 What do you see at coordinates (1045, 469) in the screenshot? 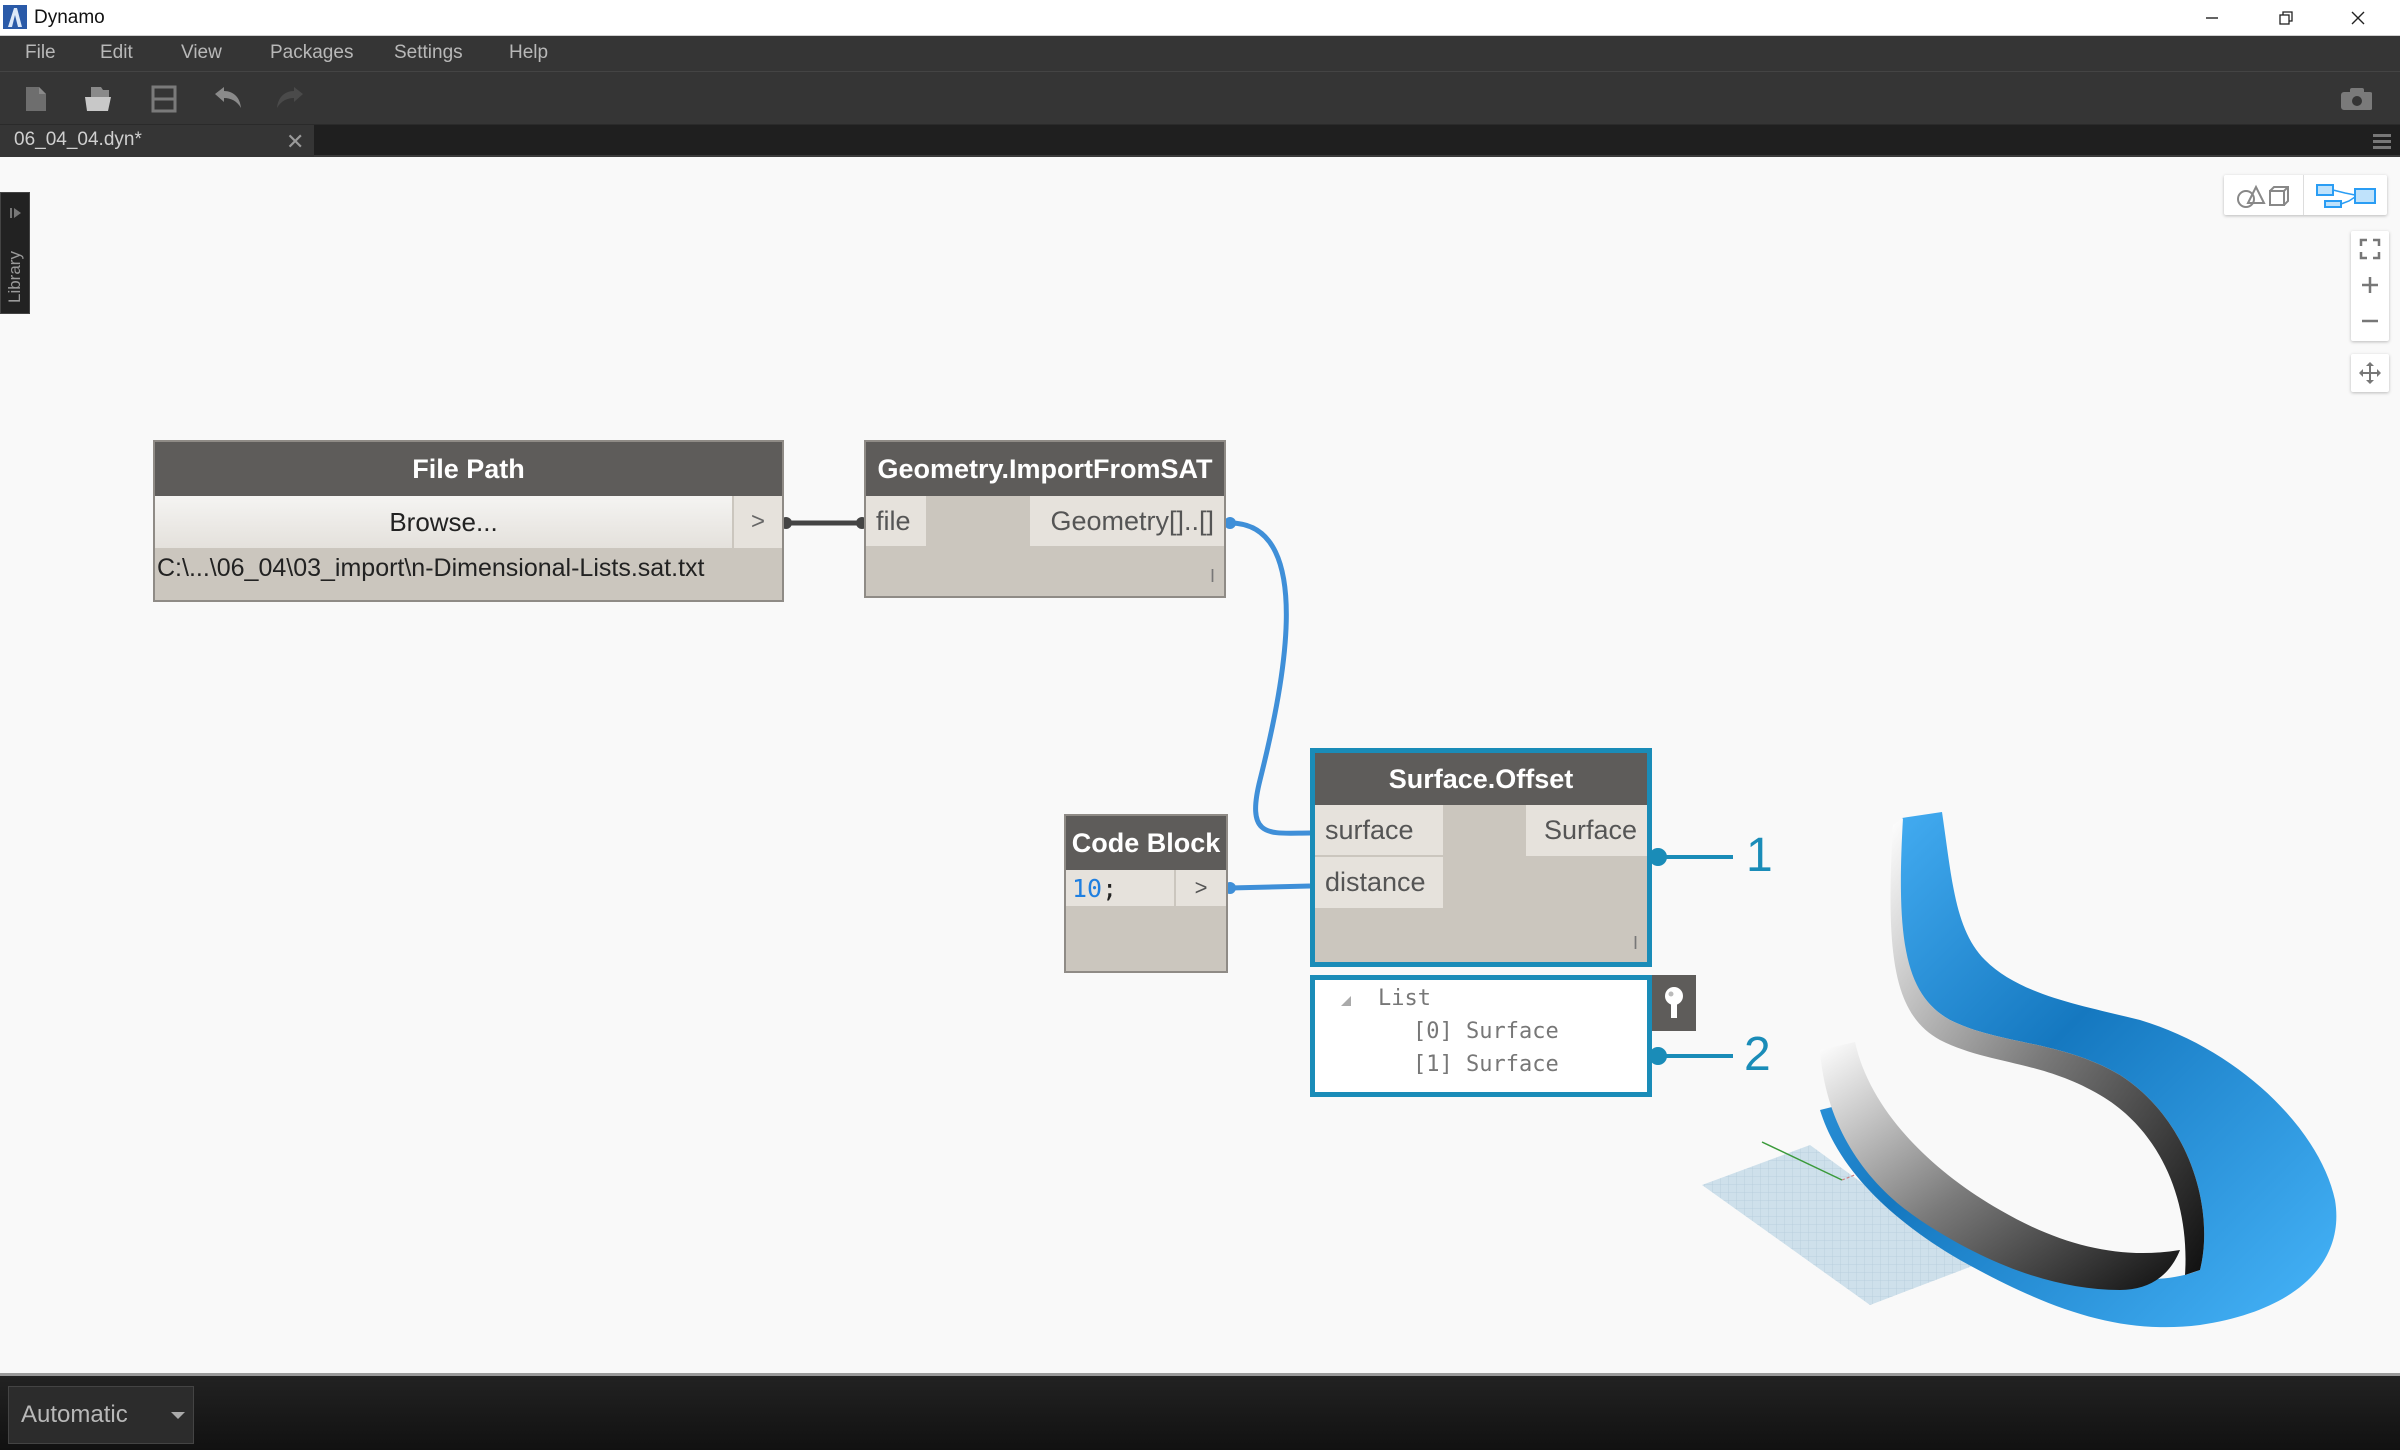
I see `node-header: Geometry.ImportFromSAT` at bounding box center [1045, 469].